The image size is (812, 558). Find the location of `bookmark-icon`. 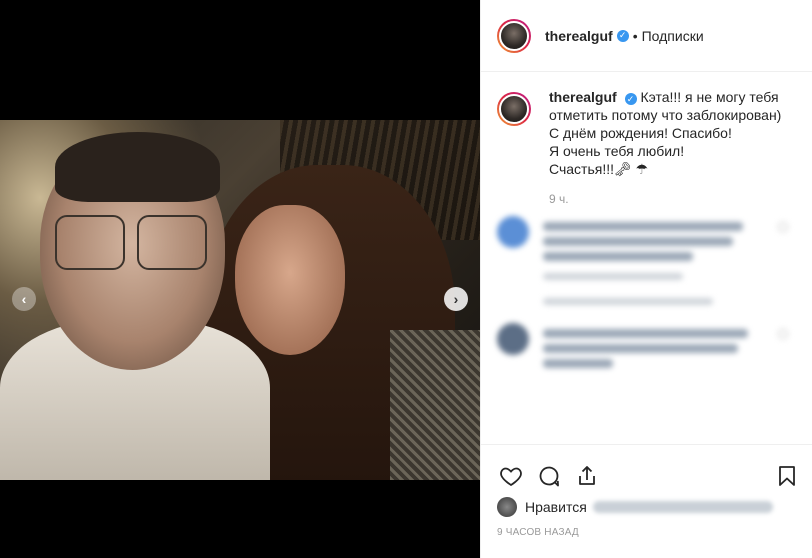

bookmark-icon is located at coordinates (787, 476).